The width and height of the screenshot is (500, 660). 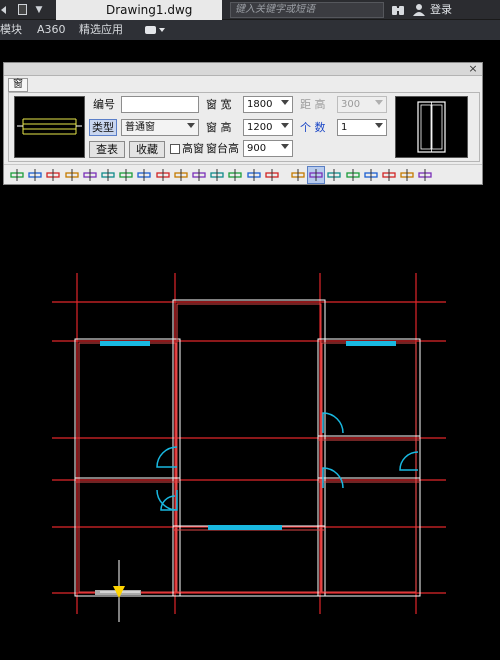 What do you see at coordinates (139, 10) in the screenshot?
I see `document-title: Drawing1.dwg` at bounding box center [139, 10].